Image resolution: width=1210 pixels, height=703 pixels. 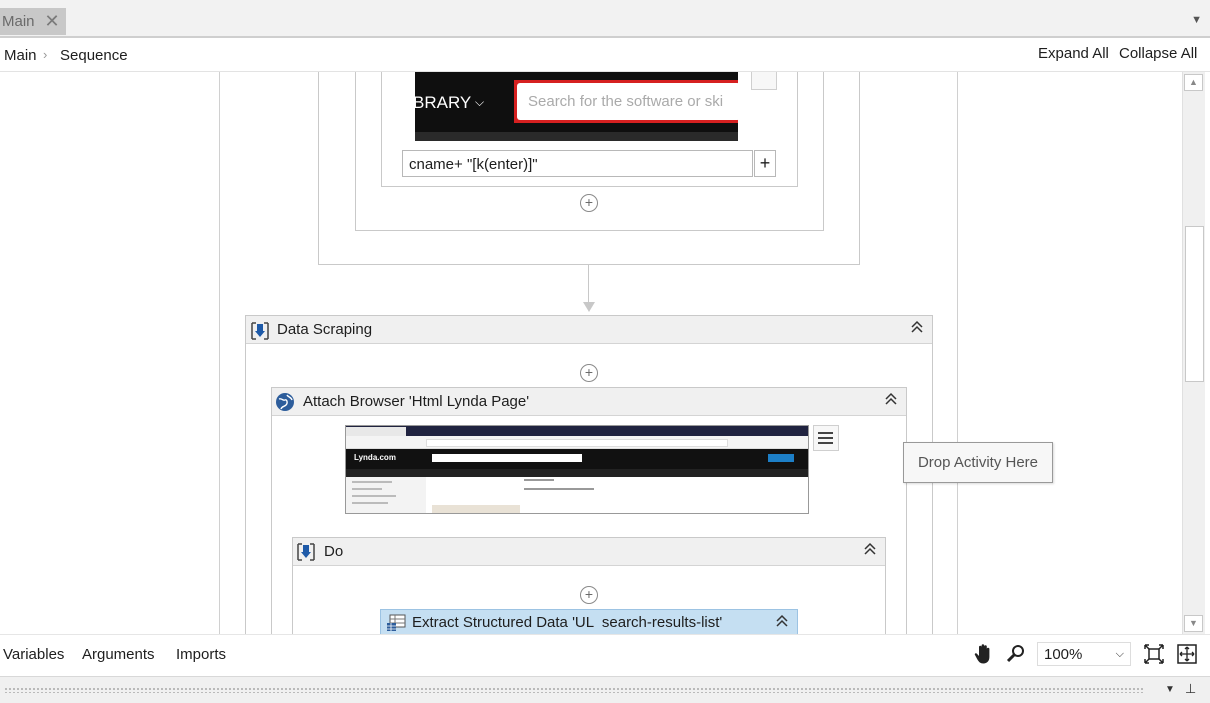 I want to click on target-screenshot: BRARY ⌵ Search for the software or ski, so click(x=576, y=106).